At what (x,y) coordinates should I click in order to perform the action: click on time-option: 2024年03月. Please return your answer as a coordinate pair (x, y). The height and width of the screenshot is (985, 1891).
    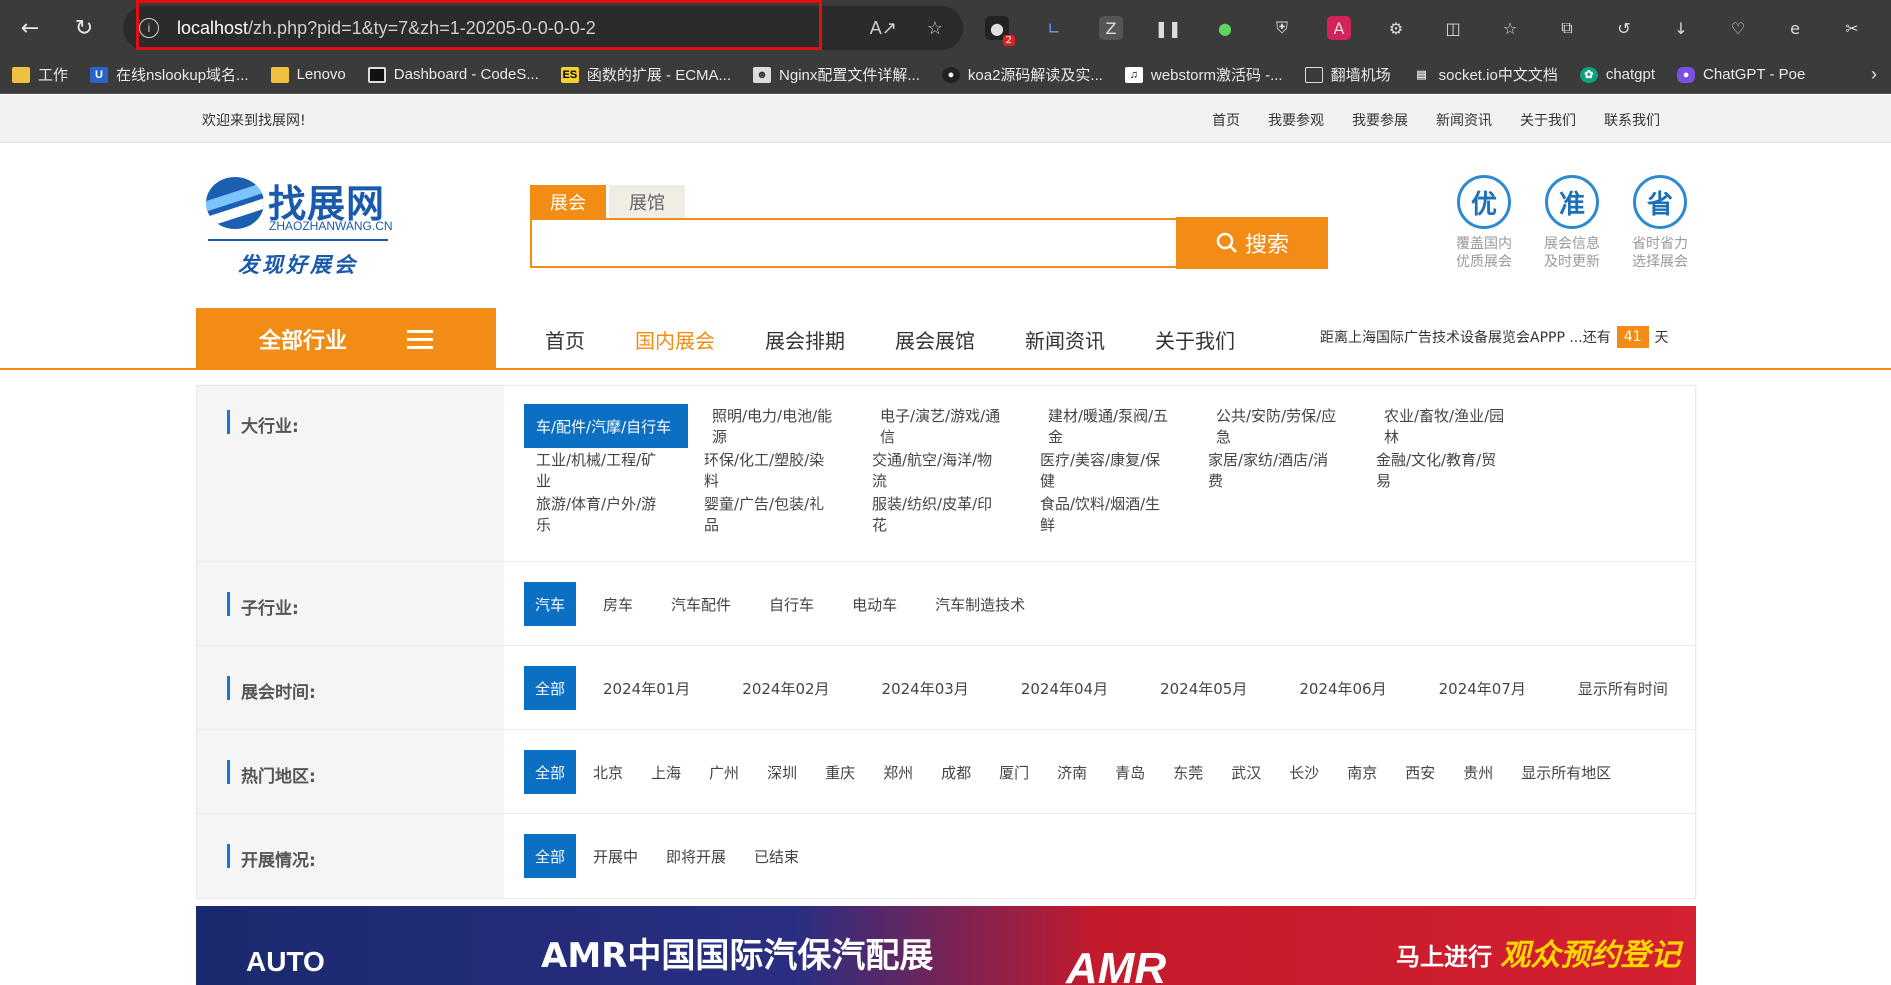
    Looking at the image, I should click on (925, 688).